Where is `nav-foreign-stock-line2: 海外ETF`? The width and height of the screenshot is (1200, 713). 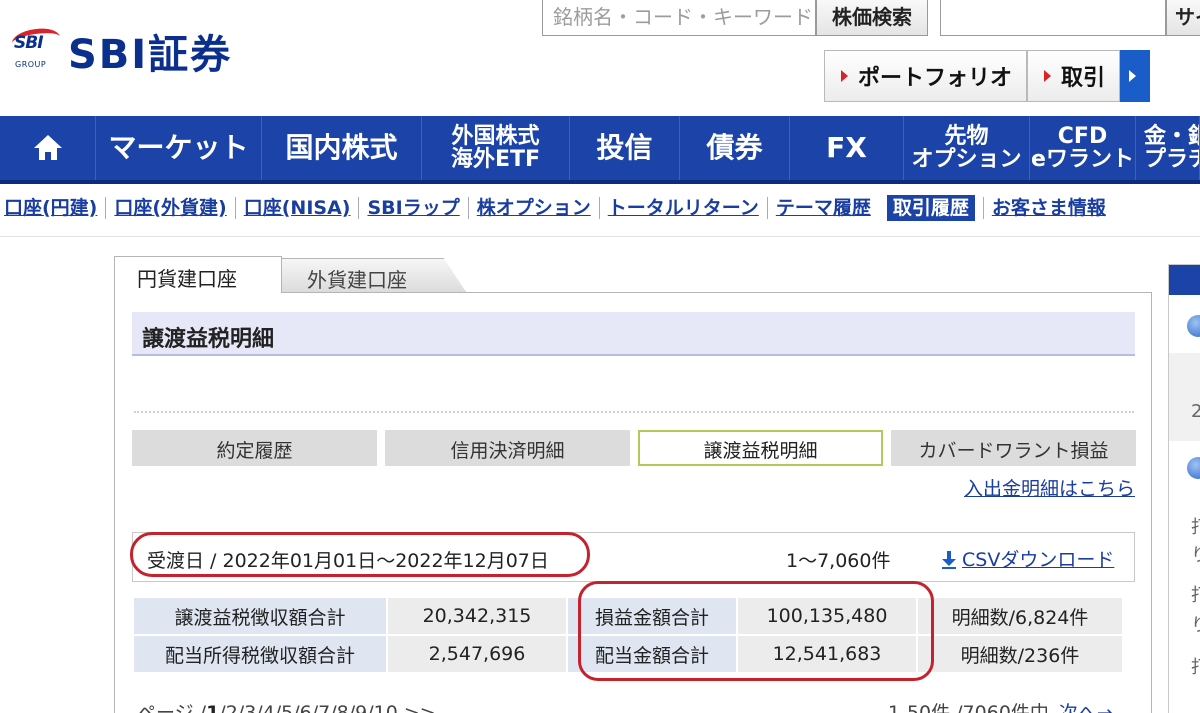 nav-foreign-stock-line2: 海外ETF is located at coordinates (495, 159).